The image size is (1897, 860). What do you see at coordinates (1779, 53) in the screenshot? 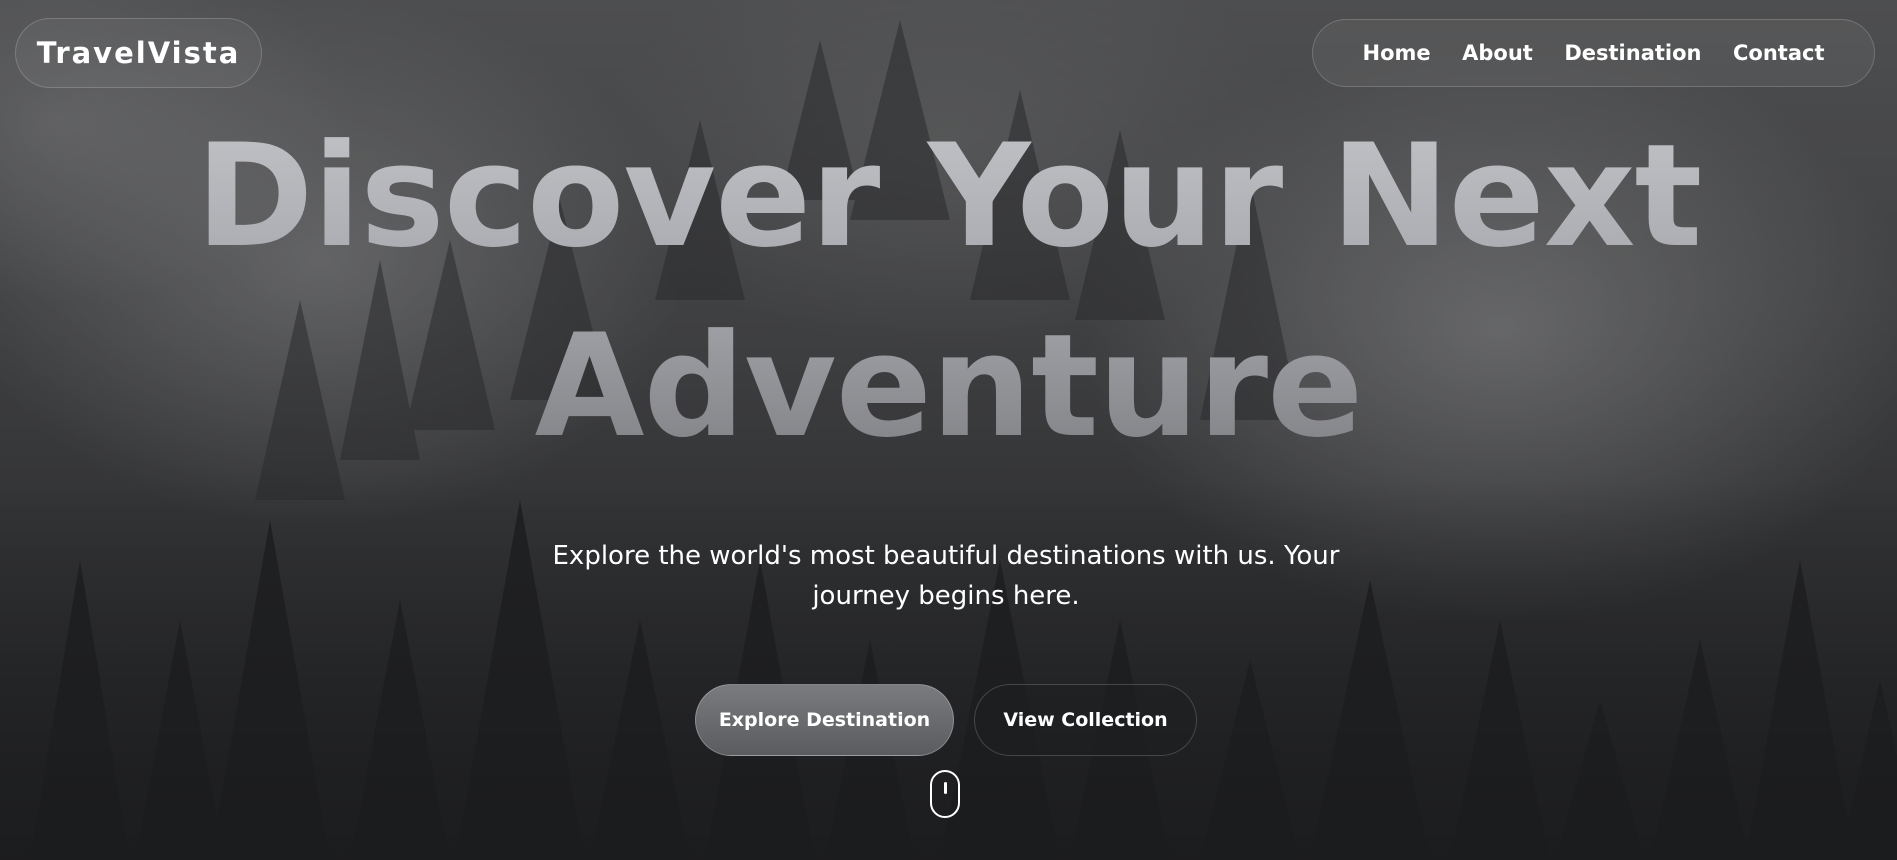
I see `nav-item-contact: Contact` at bounding box center [1779, 53].